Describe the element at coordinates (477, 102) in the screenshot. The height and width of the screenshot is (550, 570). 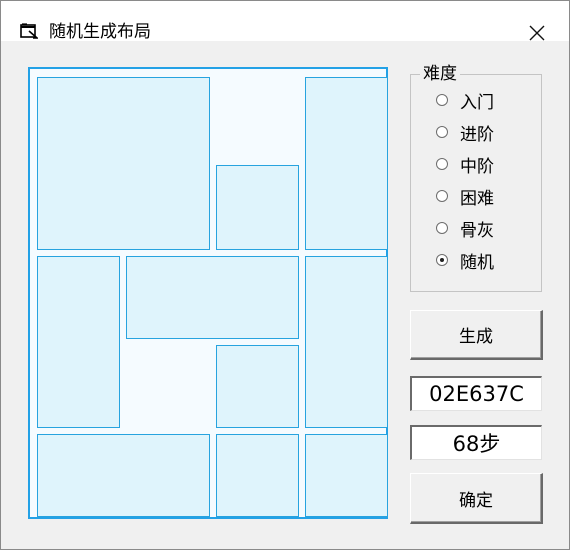
I see `radio-beginner-label: 入门` at that location.